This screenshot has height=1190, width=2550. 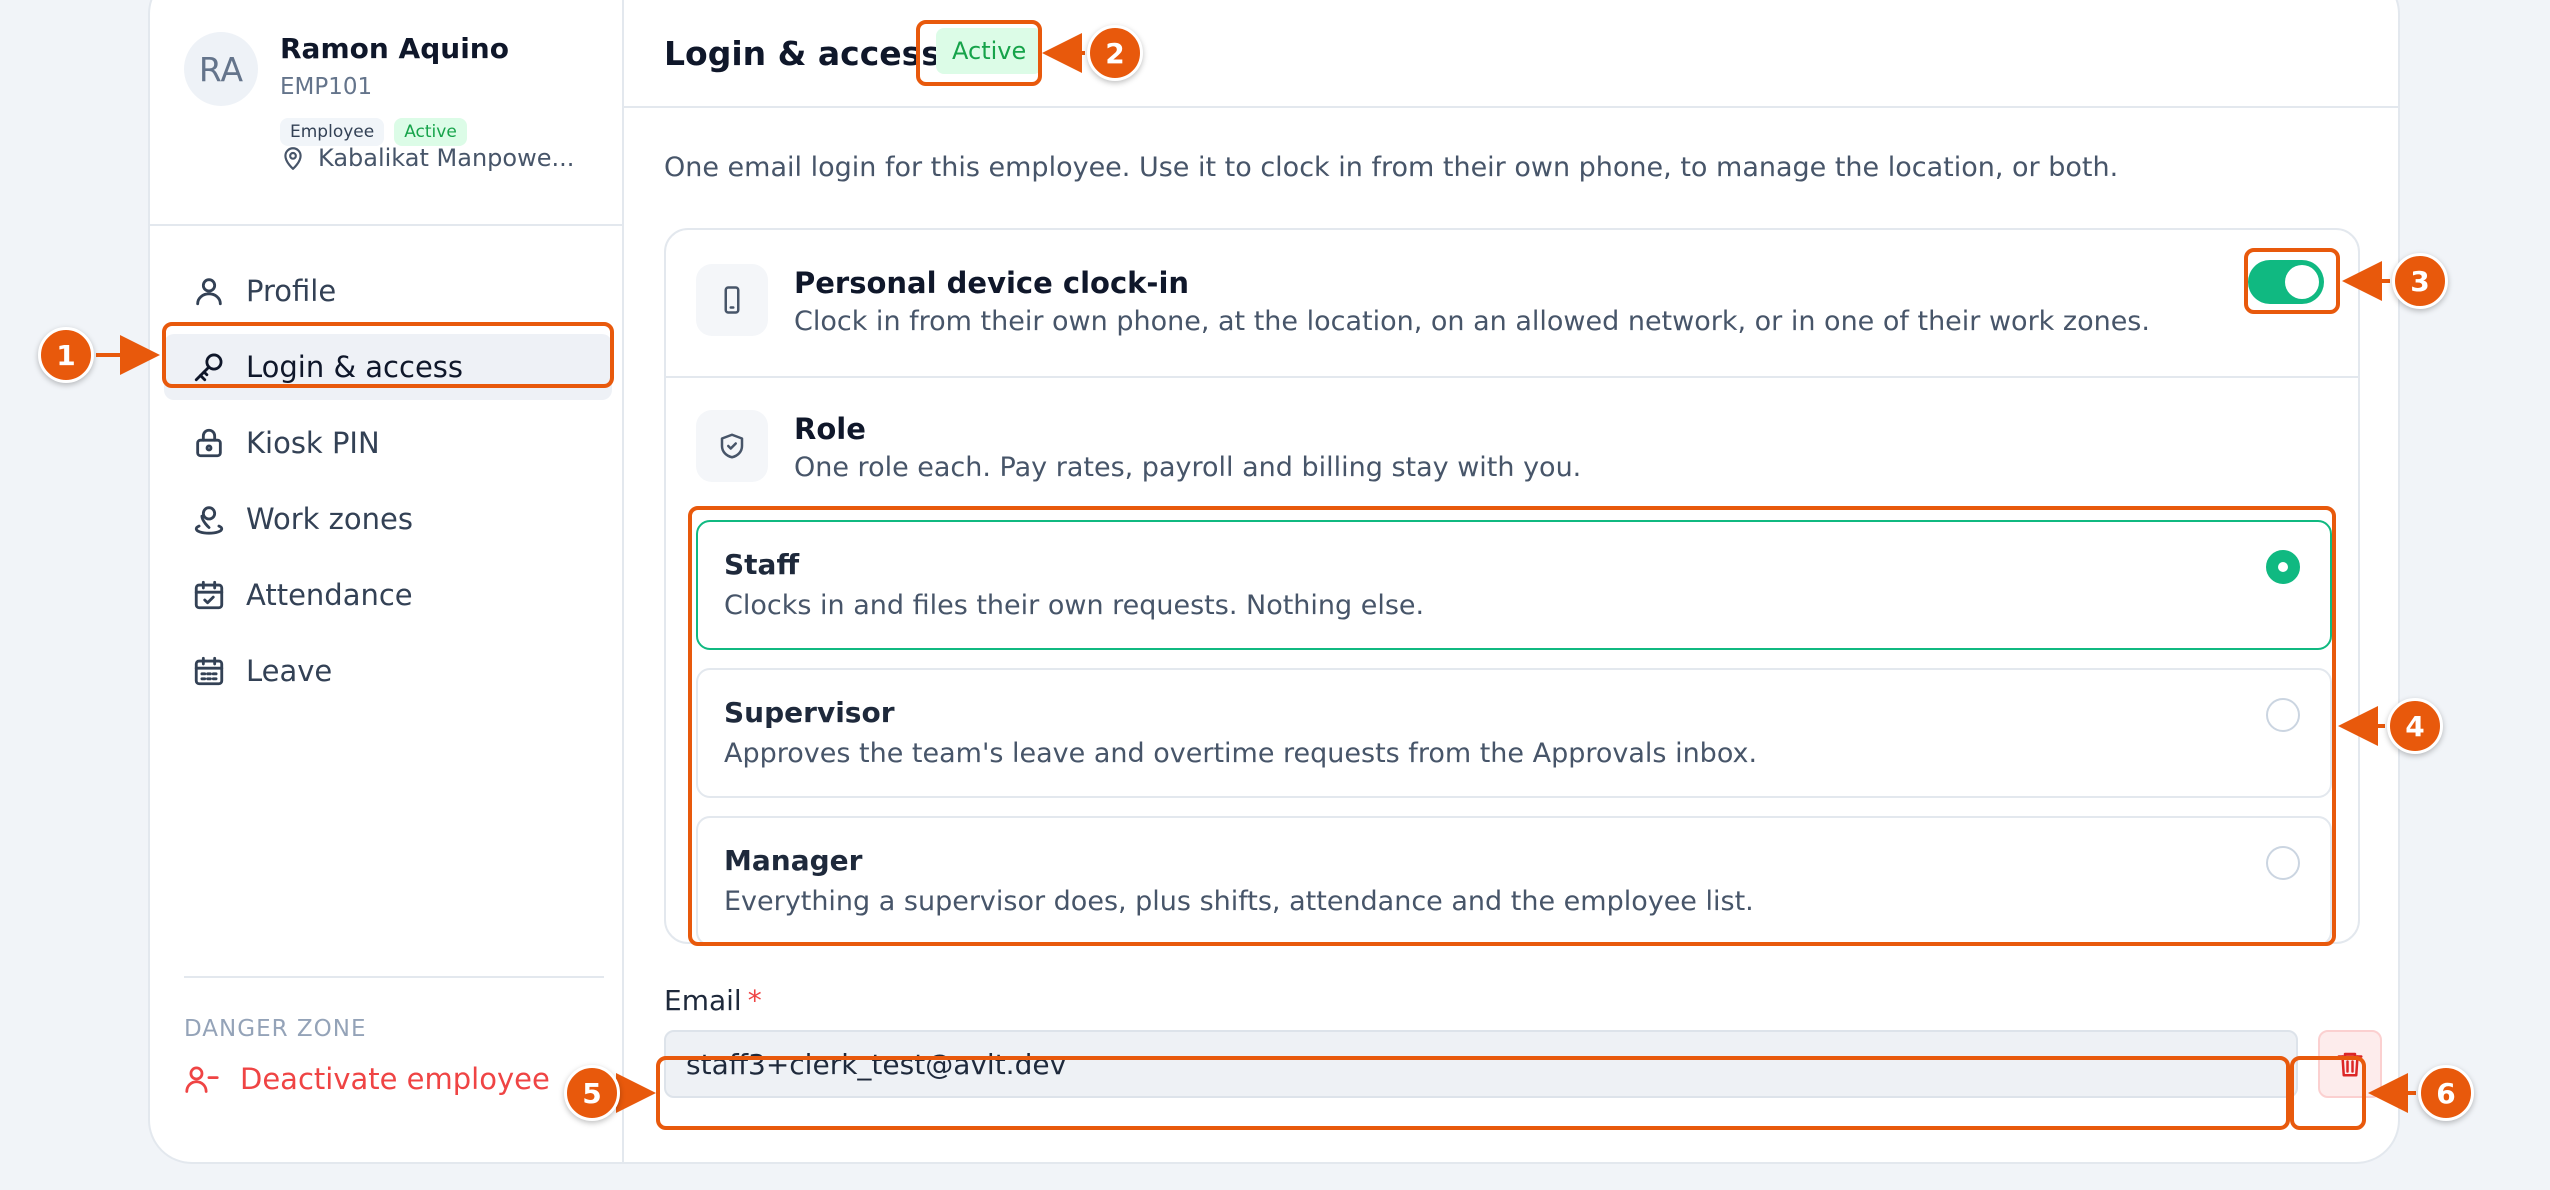 I want to click on deactivate-employee-button: Deactivate employee, so click(x=367, y=1079).